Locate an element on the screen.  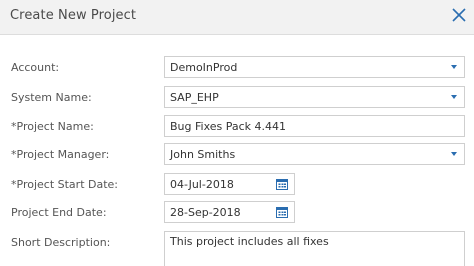
project-name-row: *Project Name: Bug Fixes Pack 4.441 is located at coordinates (237, 127).